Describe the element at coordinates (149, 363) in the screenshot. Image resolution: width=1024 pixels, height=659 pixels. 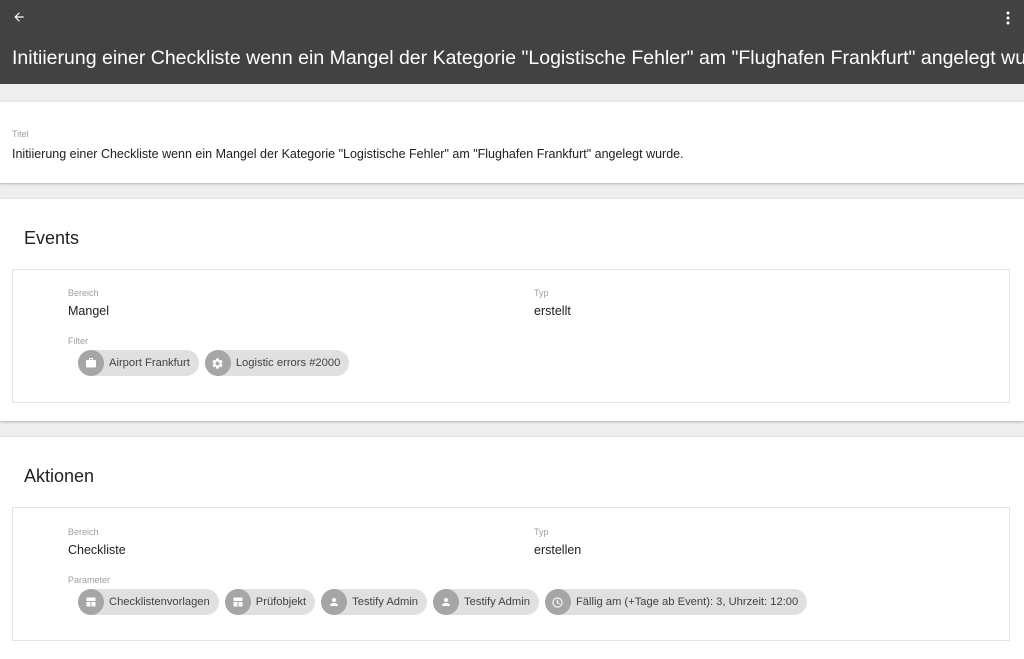
I see `chip-label: Airport Frankfurt` at that location.